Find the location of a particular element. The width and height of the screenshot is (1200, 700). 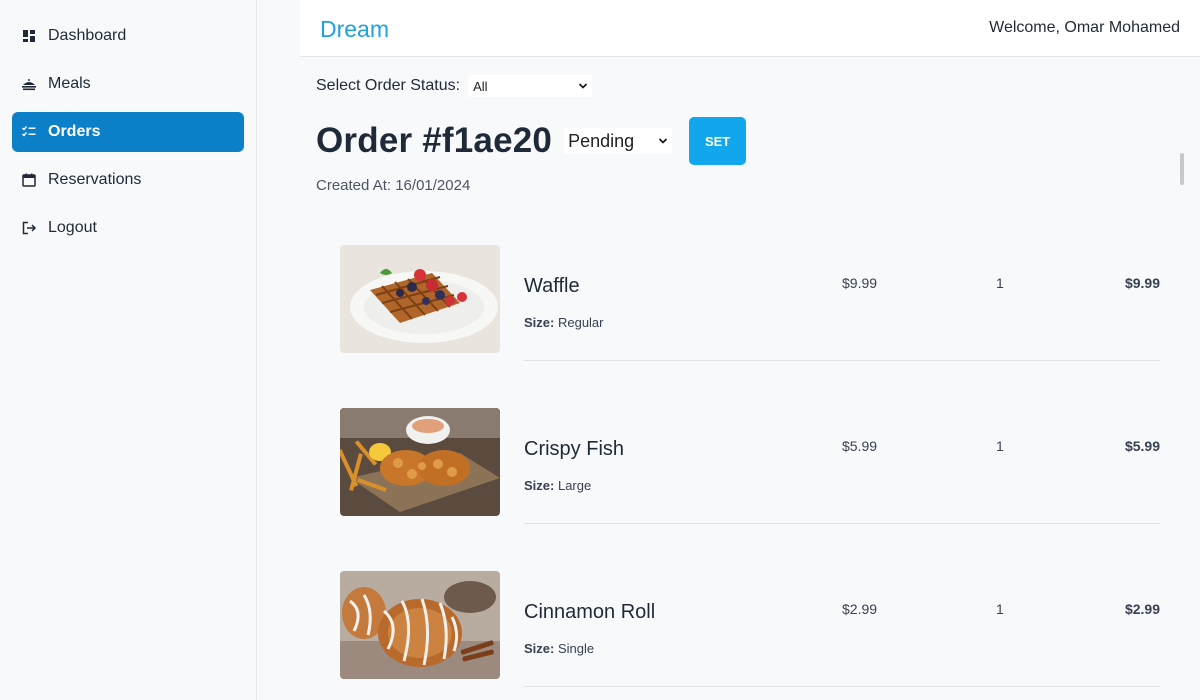

created-at-text: Created At: 16/01/2024 is located at coordinates (393, 185).